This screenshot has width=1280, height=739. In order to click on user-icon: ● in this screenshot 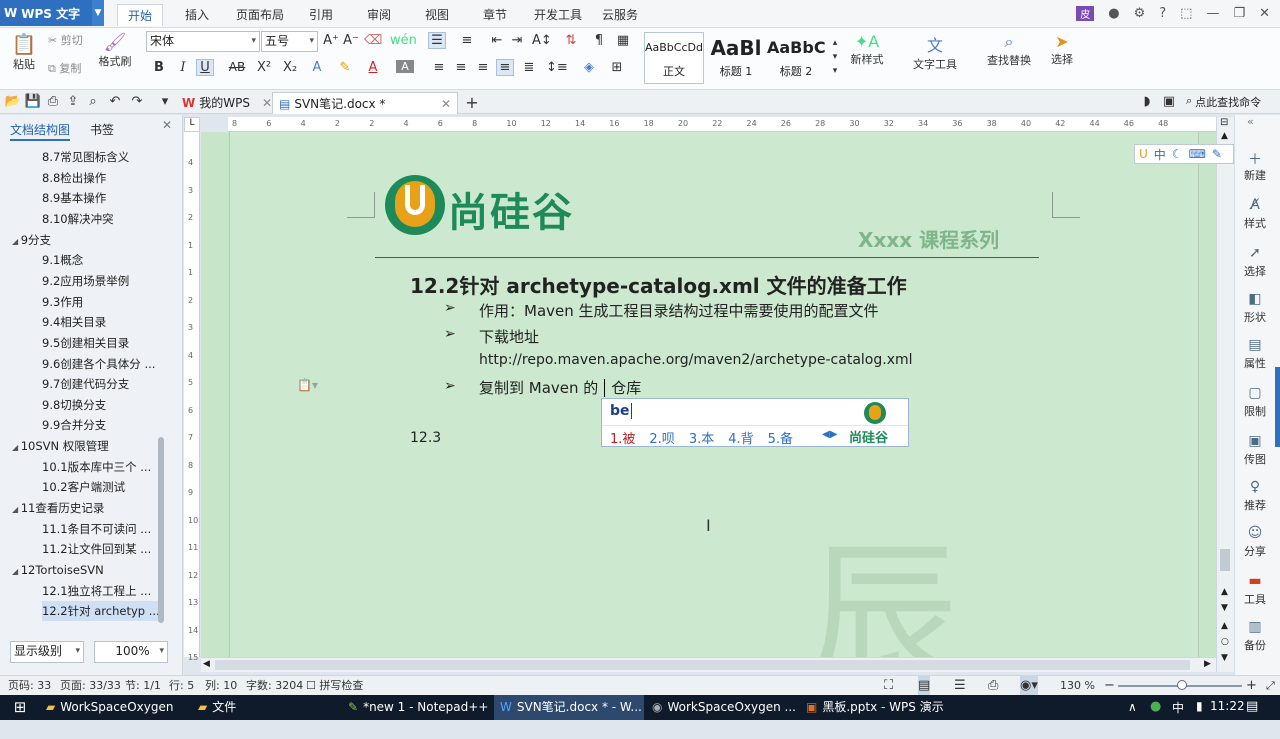, I will do `click(1113, 13)`.